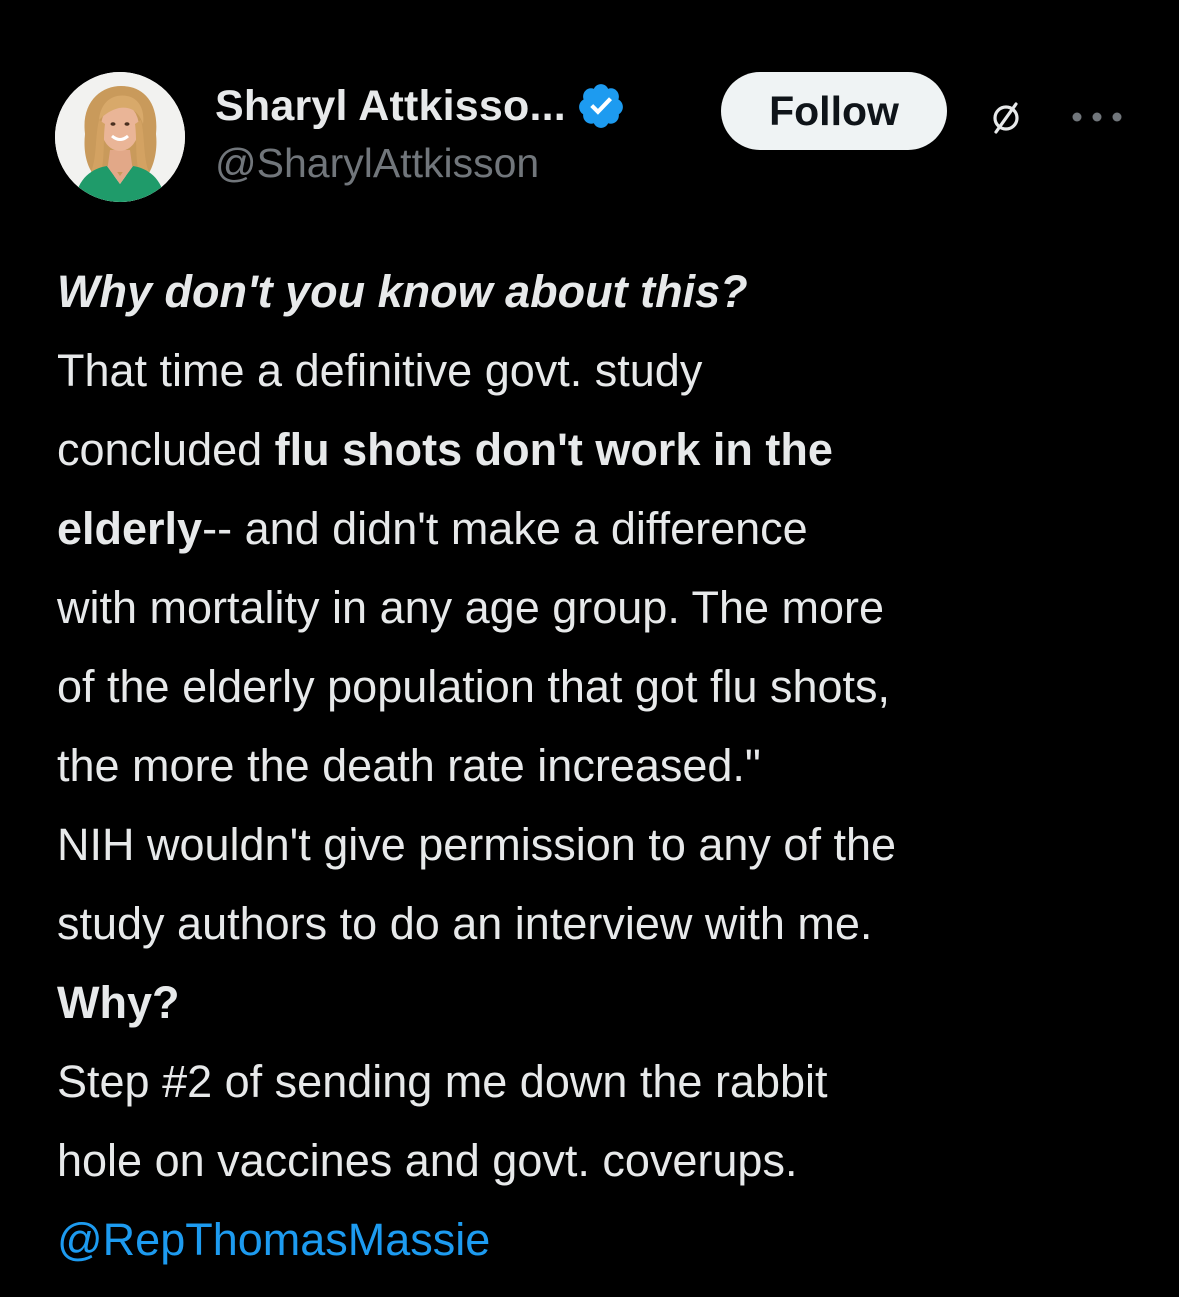 This screenshot has height=1297, width=1179. What do you see at coordinates (402, 291) in the screenshot?
I see `tweet-heading: Why don't you know about this?` at bounding box center [402, 291].